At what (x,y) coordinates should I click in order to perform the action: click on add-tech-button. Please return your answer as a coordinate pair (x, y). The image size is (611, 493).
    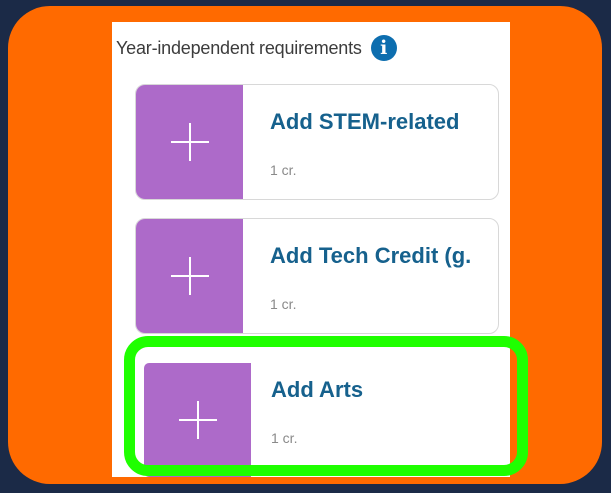
    Looking at the image, I should click on (189, 276).